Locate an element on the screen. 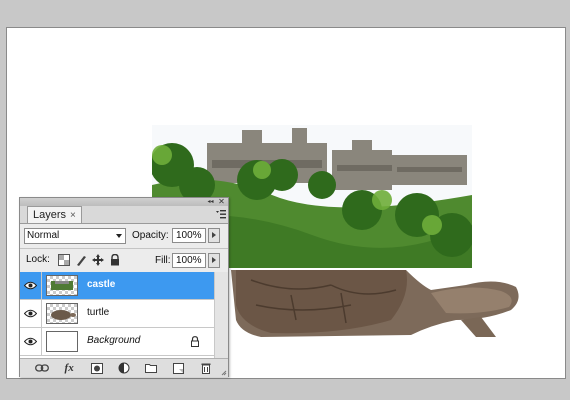 This screenshot has height=400, width=570. panel-tab-row: Layers × is located at coordinates (124, 215).